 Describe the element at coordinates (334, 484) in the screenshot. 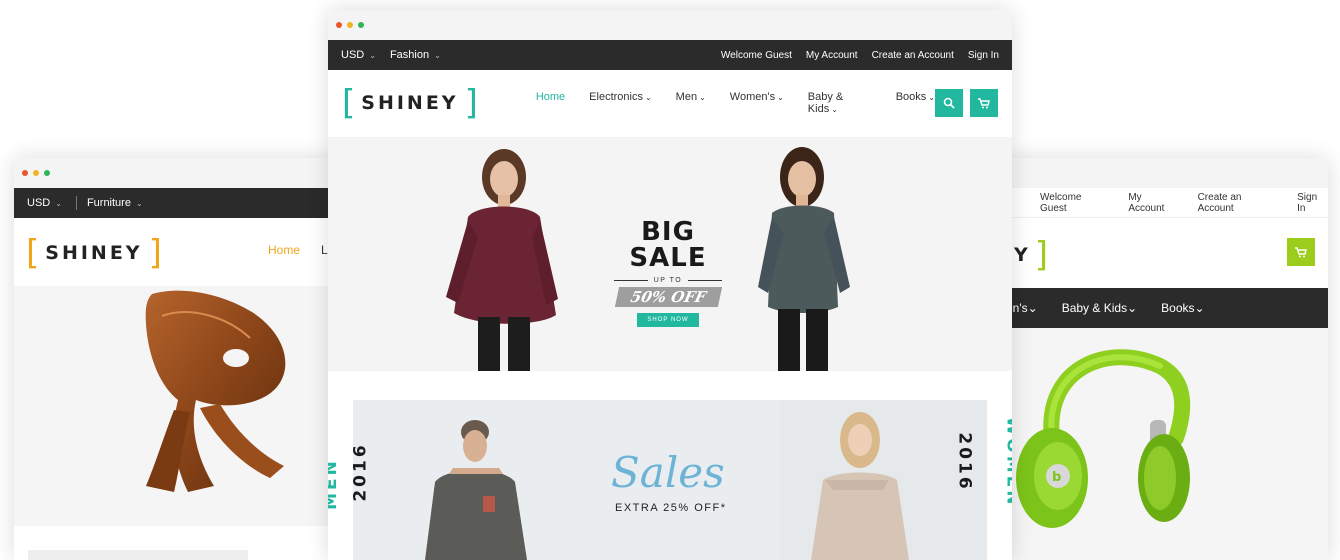

I see `men-label: MEN` at that location.